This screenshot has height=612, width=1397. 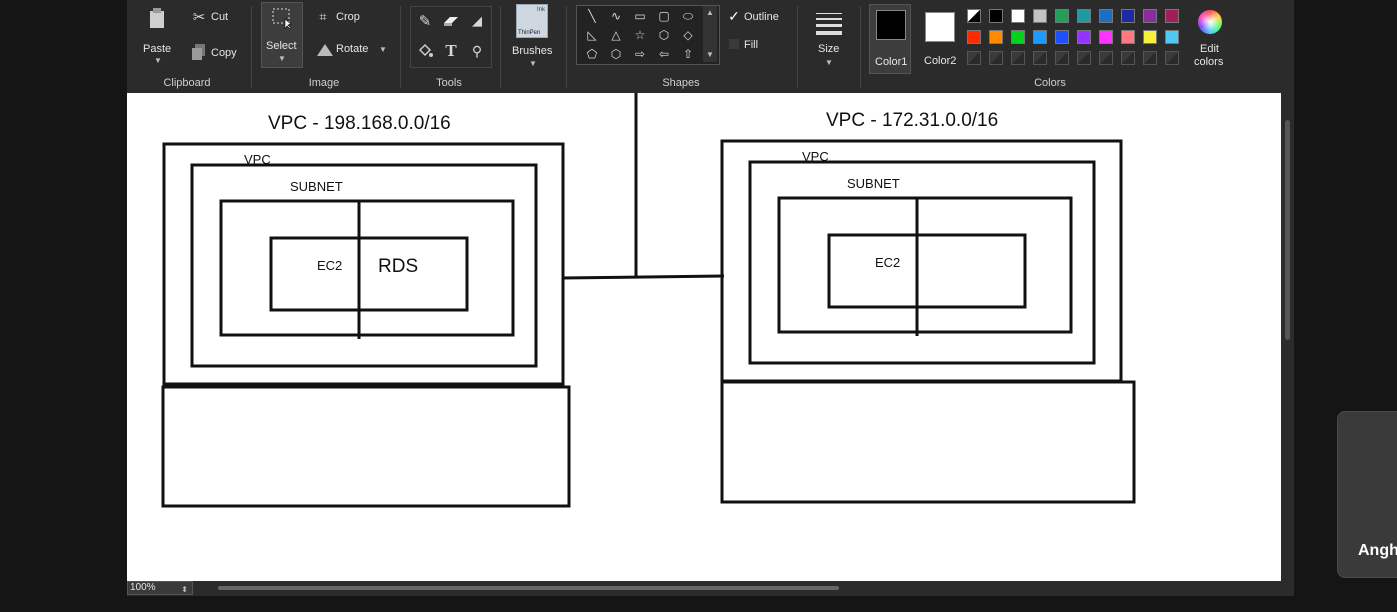 What do you see at coordinates (532, 37) in the screenshot?
I see `brushes-button: Ink ThinPen Brushes ▼` at bounding box center [532, 37].